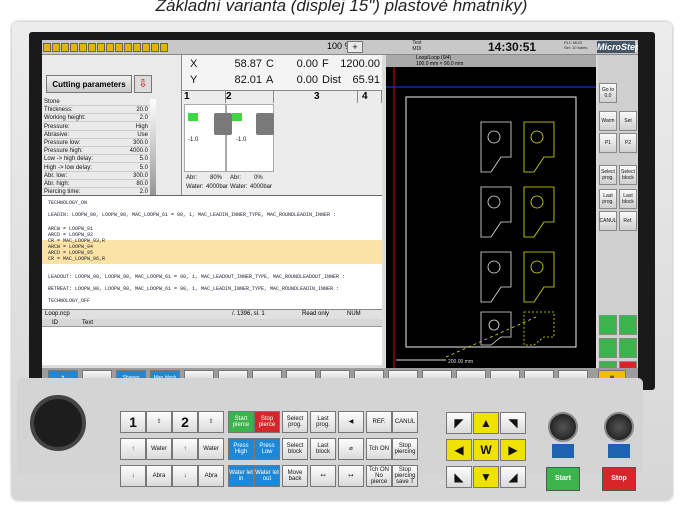 Image resolution: width=683 pixels, height=505 pixels. What do you see at coordinates (185, 476) in the screenshot?
I see `keypad-key: ↓` at bounding box center [185, 476].